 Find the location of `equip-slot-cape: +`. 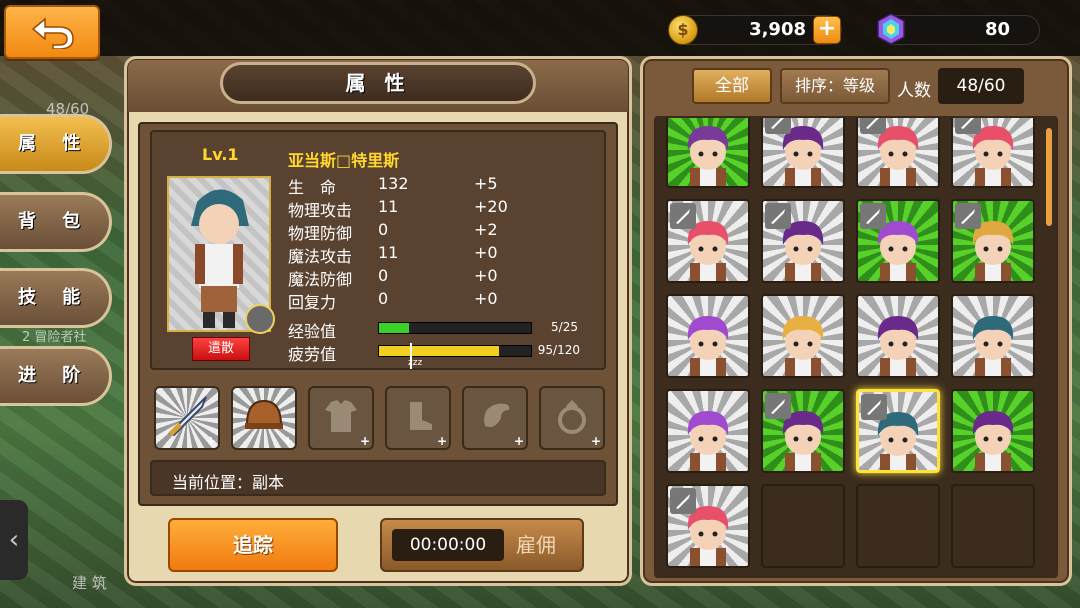

equip-slot-cape: + is located at coordinates (495, 418).